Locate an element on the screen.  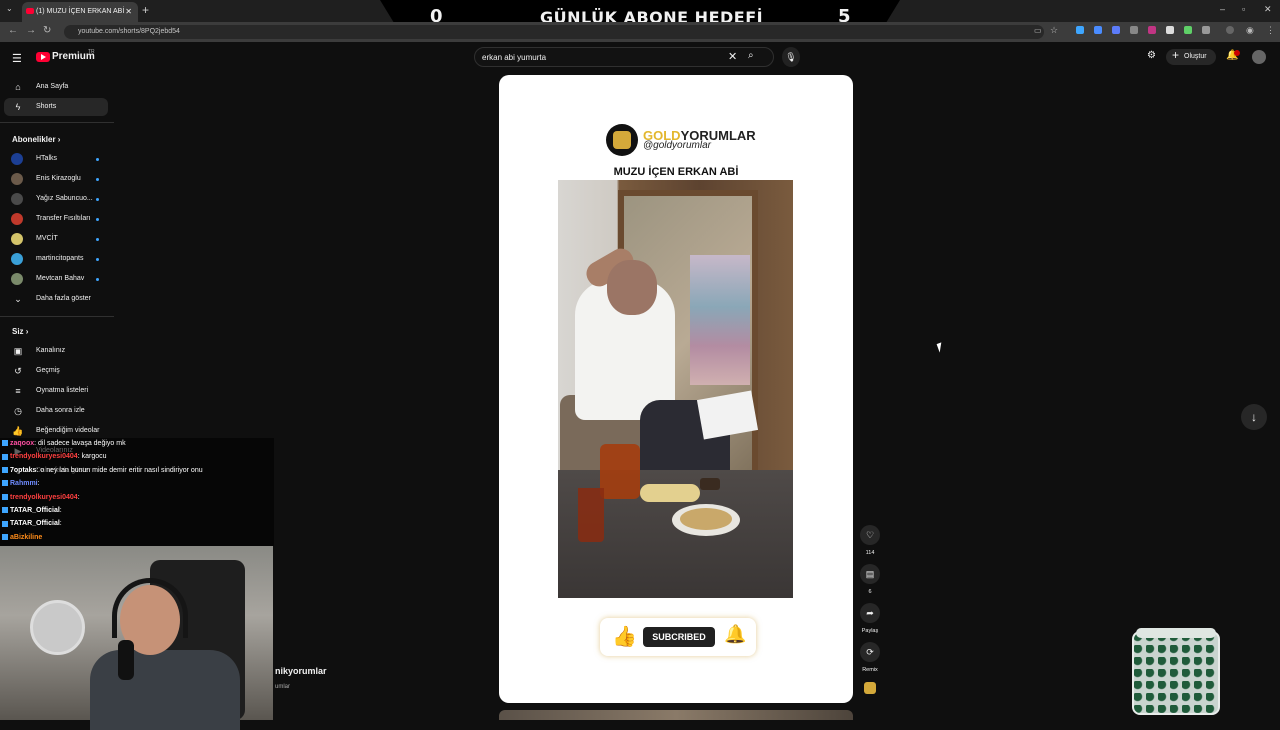
microphone-icon: 🎙 is located at coordinates (791, 57).